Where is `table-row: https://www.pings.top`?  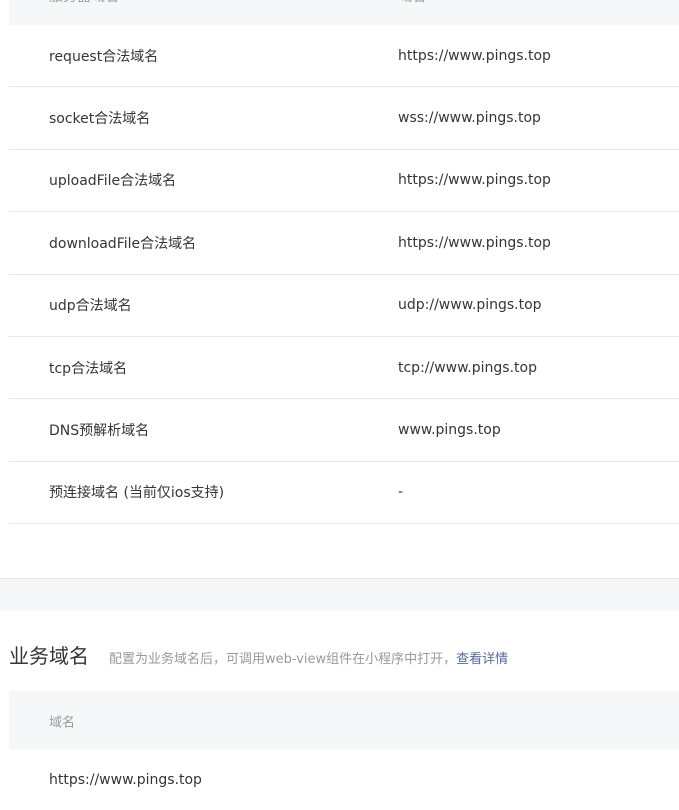
table-row: https://www.pings.top is located at coordinates (344, 780).